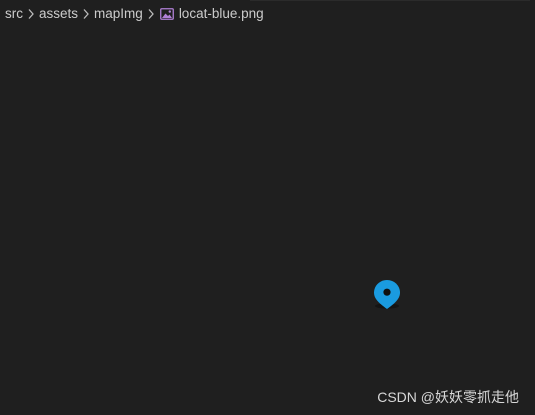 The height and width of the screenshot is (415, 535). I want to click on image-preview, so click(387, 294).